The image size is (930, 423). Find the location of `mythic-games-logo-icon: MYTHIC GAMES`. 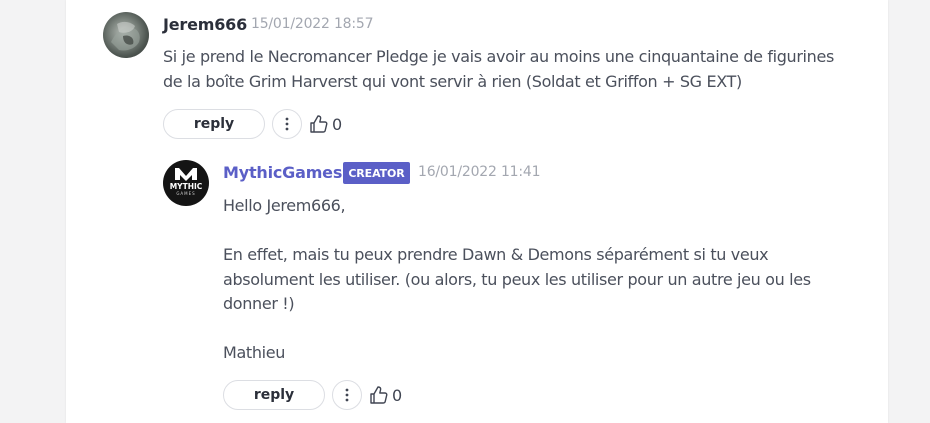

mythic-games-logo-icon: MYTHIC GAMES is located at coordinates (186, 182).